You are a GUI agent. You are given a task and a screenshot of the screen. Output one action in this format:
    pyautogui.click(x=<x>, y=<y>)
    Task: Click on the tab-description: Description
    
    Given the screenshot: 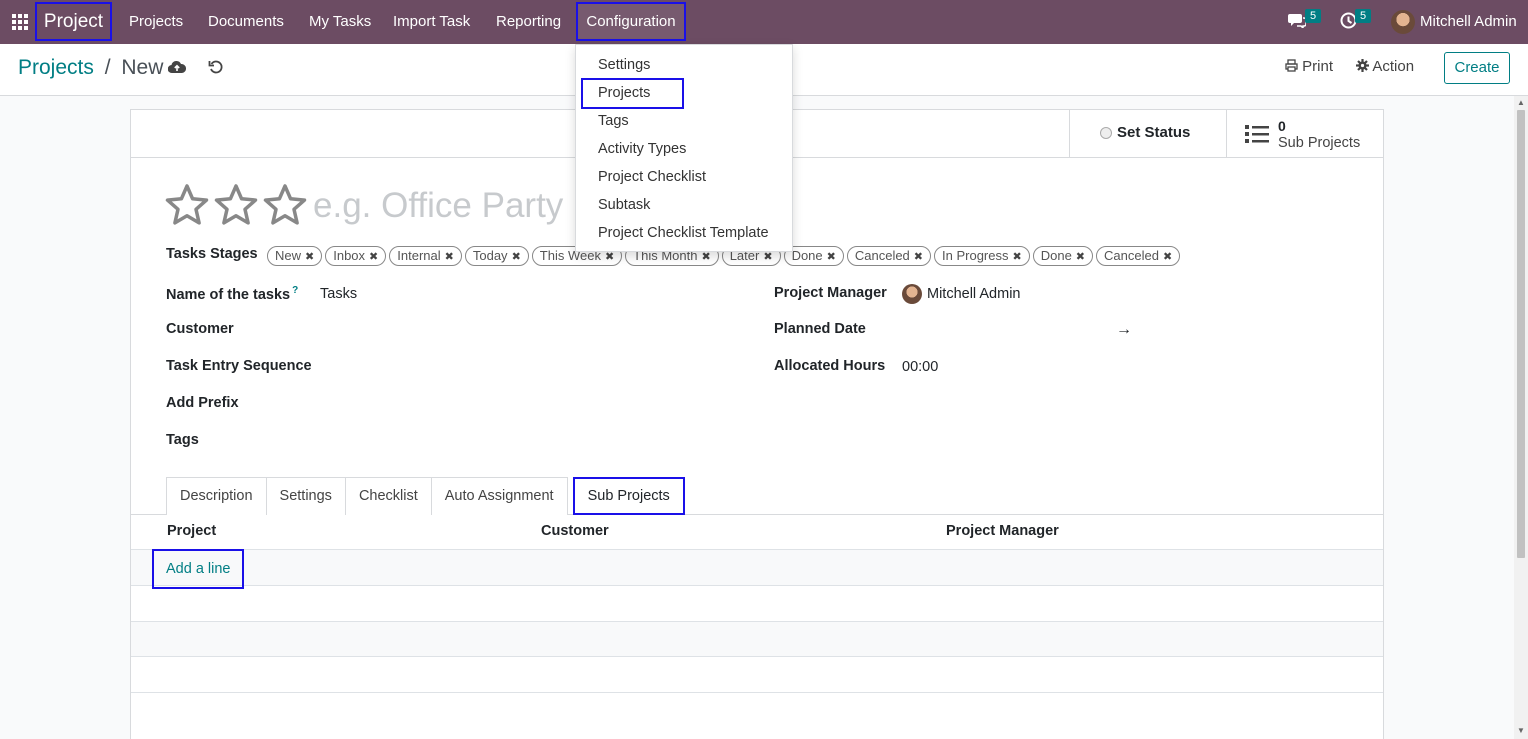 What is the action you would take?
    pyautogui.click(x=216, y=496)
    